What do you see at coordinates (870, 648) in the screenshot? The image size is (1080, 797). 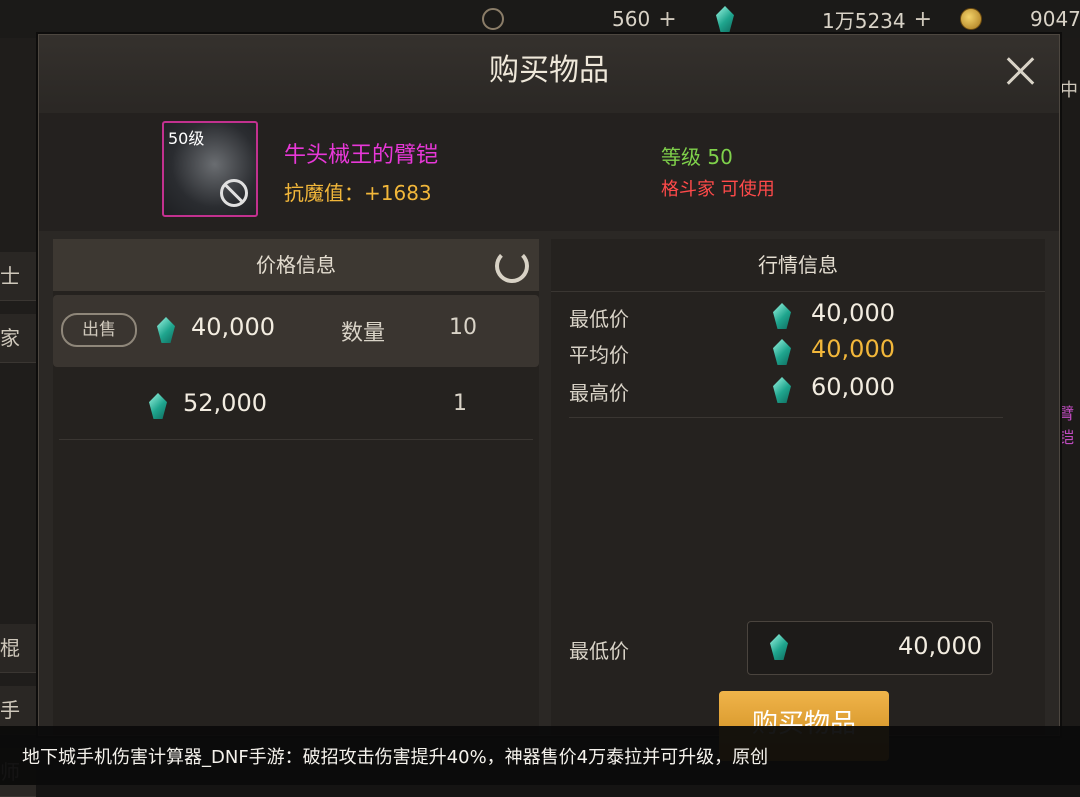 I see `buy-price-field: 40,000` at bounding box center [870, 648].